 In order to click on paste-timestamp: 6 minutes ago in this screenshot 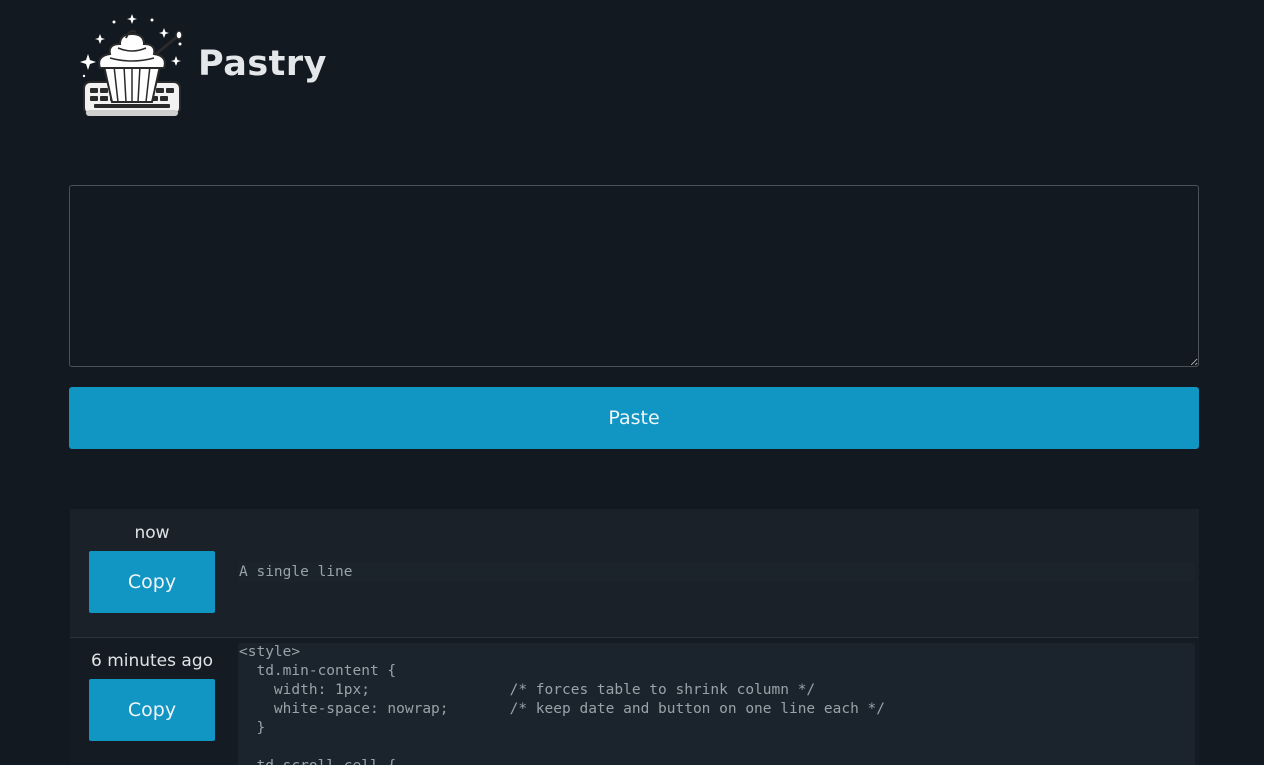, I will do `click(152, 661)`.